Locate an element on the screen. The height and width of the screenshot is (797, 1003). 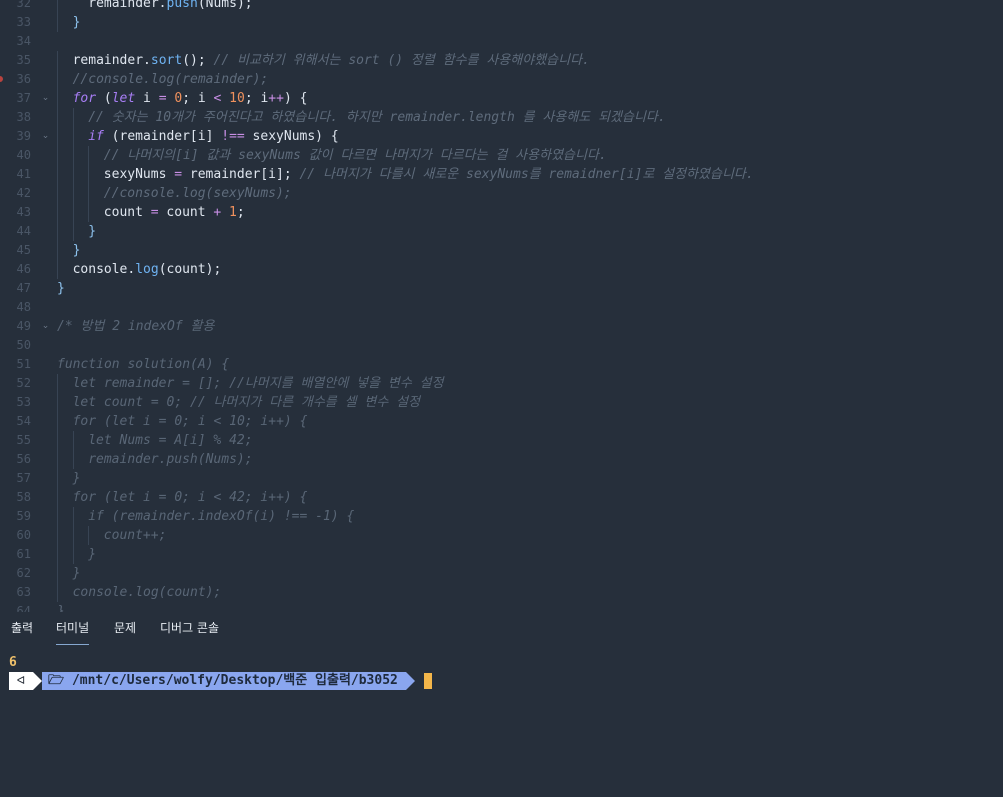
code-line: 47} is located at coordinates (501, 288).